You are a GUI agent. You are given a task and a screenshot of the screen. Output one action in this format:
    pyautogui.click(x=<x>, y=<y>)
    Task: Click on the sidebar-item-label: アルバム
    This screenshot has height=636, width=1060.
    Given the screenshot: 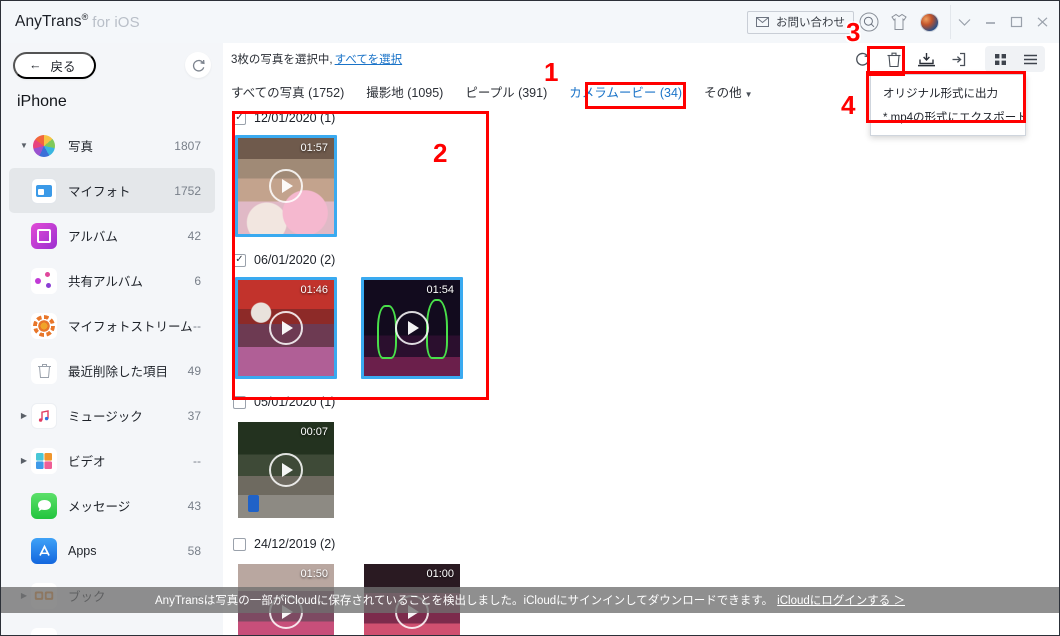 What is the action you would take?
    pyautogui.click(x=93, y=237)
    